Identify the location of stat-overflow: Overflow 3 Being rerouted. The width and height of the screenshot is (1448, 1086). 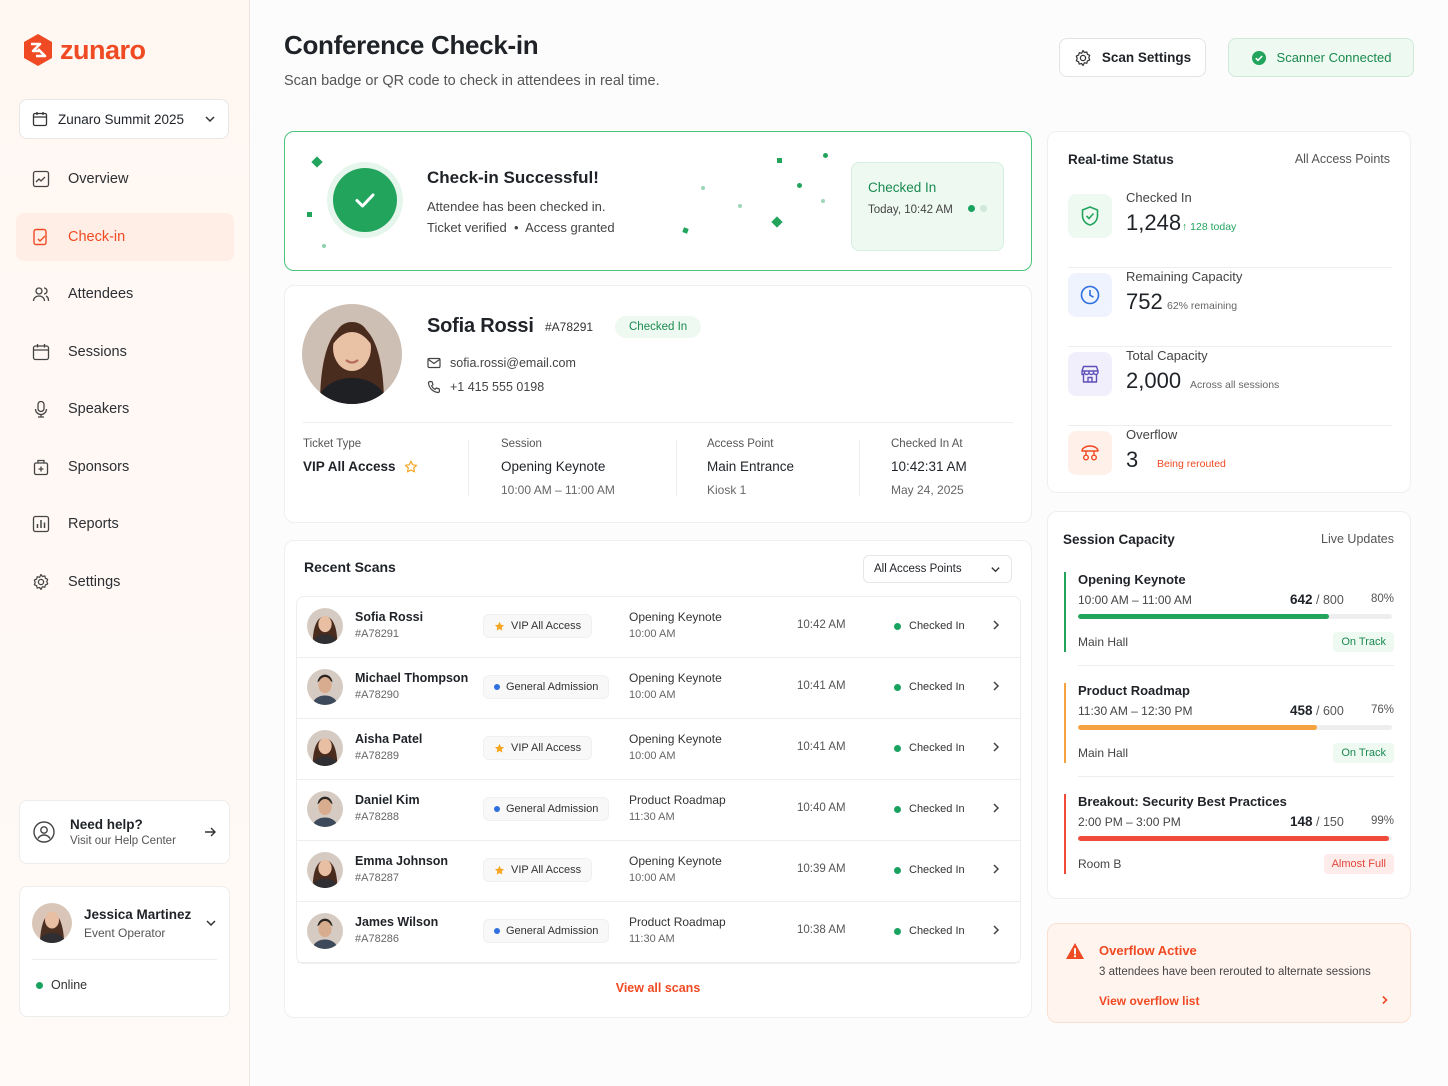
(1230, 466).